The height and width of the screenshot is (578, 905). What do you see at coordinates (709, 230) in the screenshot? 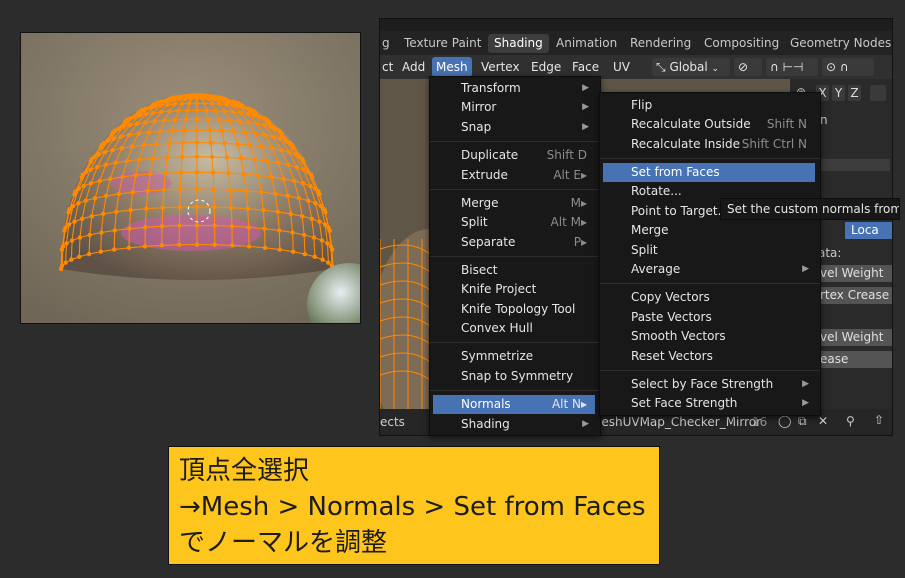
I see `menu-item-merge: Merge` at bounding box center [709, 230].